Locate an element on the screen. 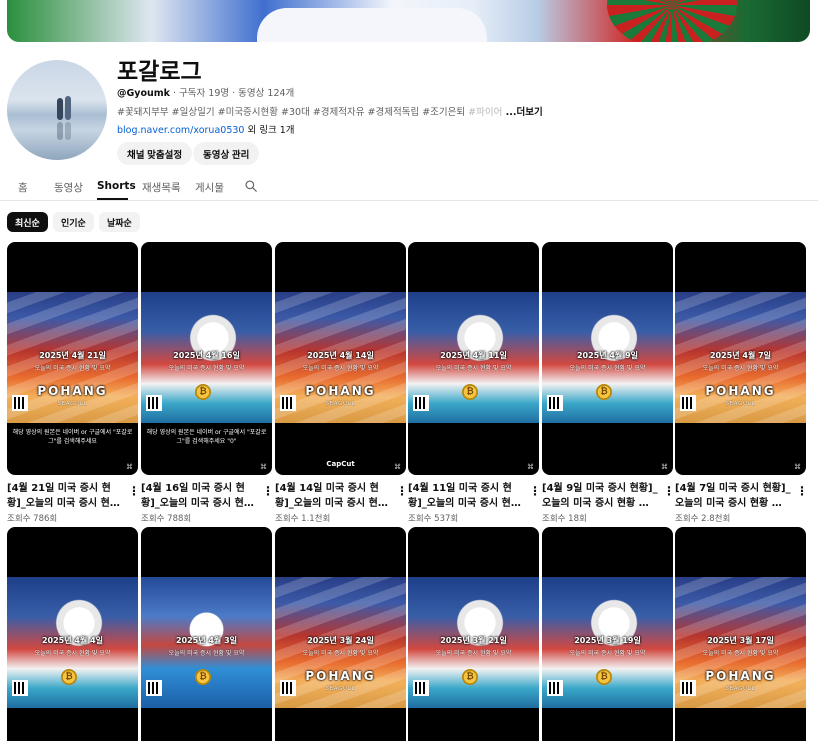  tab-playlists: 재생목록 is located at coordinates (161, 187).